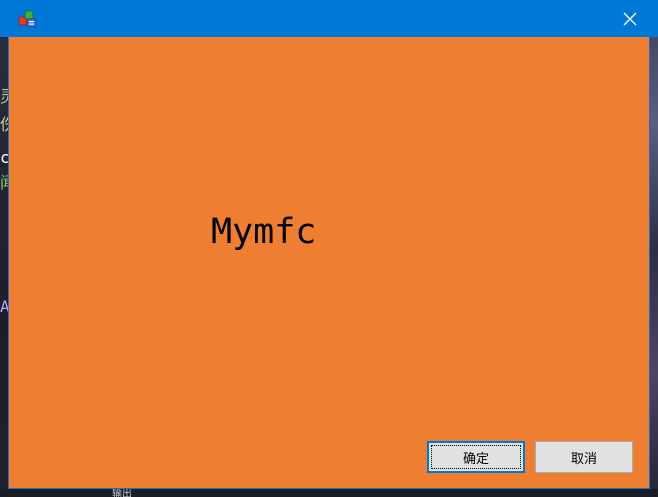 This screenshot has width=658, height=497. Describe the element at coordinates (4, 182) in the screenshot. I see `background-glyph: 闻` at that location.